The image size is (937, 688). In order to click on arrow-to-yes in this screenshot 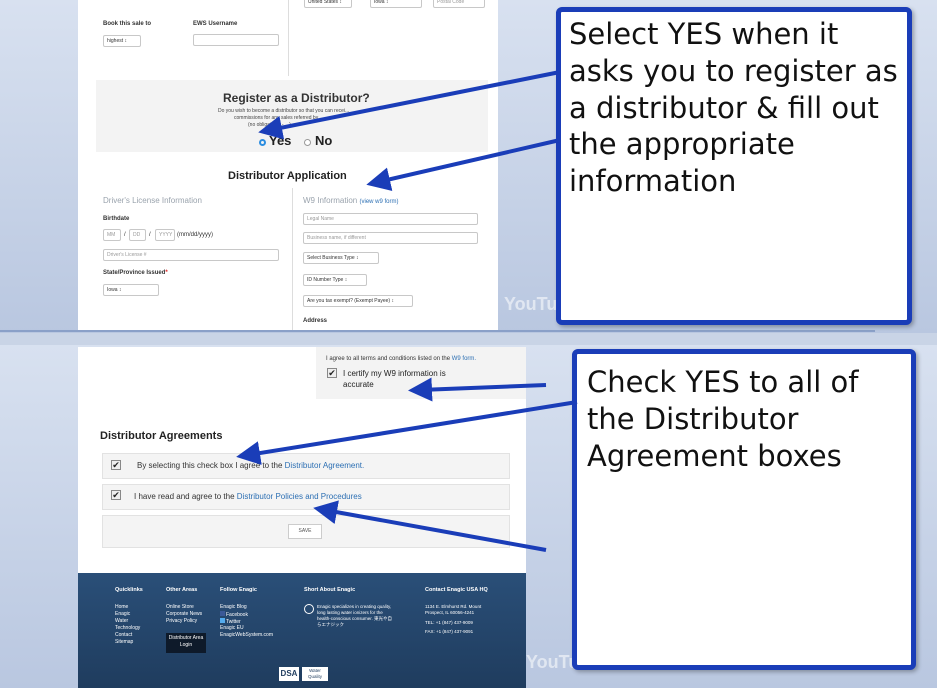, I will do `click(409, 105)`.